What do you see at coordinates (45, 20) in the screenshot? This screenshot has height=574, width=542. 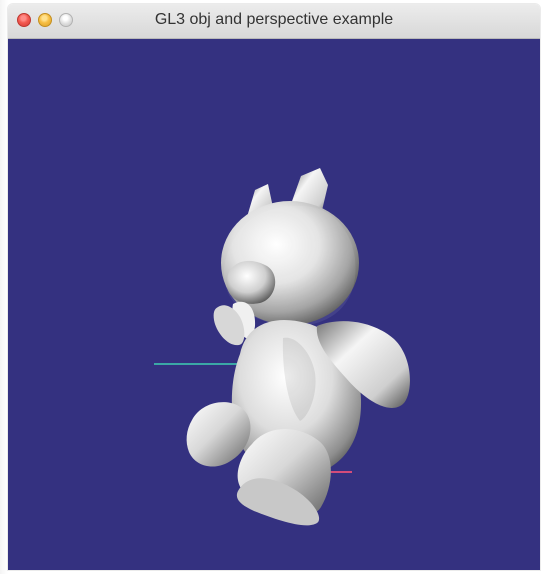 I see `minimize-button` at bounding box center [45, 20].